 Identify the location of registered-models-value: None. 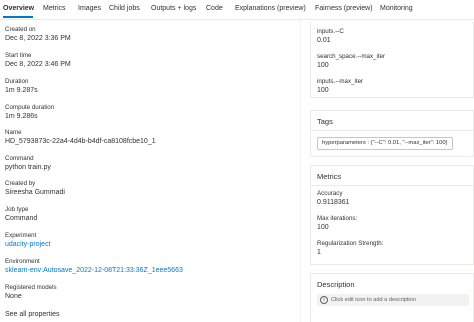
(13, 296).